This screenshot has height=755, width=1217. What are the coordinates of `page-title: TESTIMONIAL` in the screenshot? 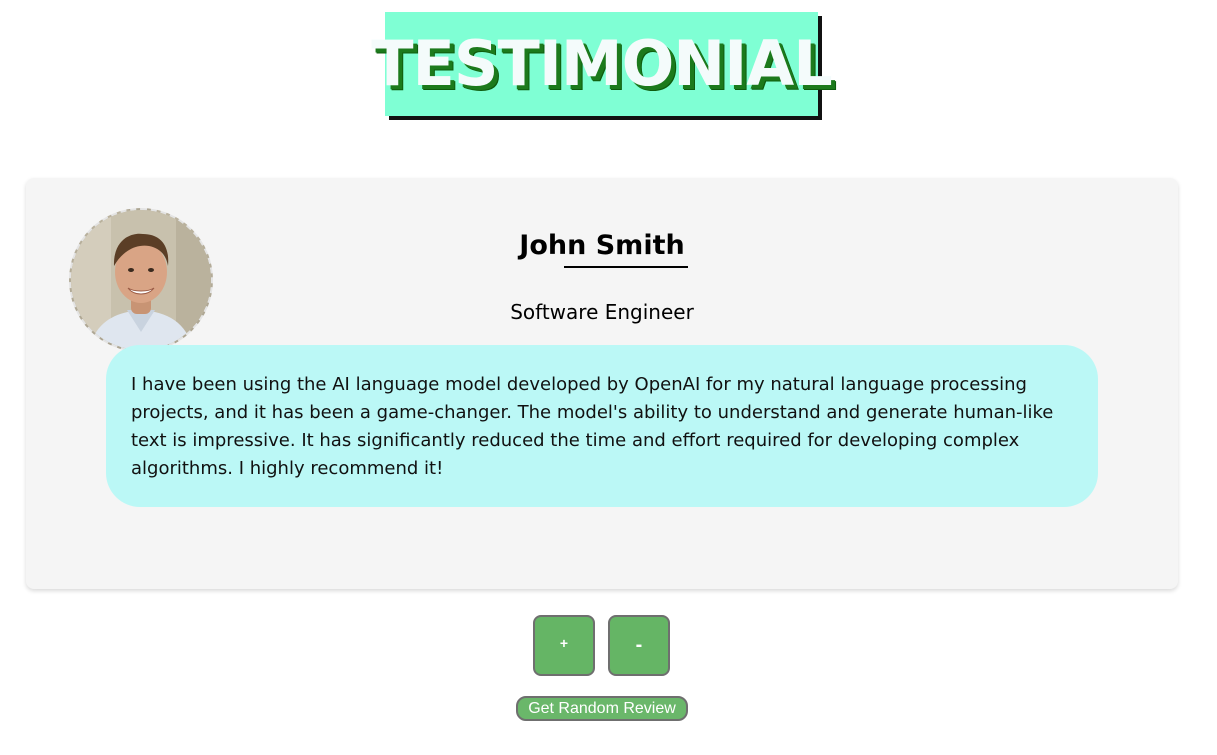 It's located at (602, 63).